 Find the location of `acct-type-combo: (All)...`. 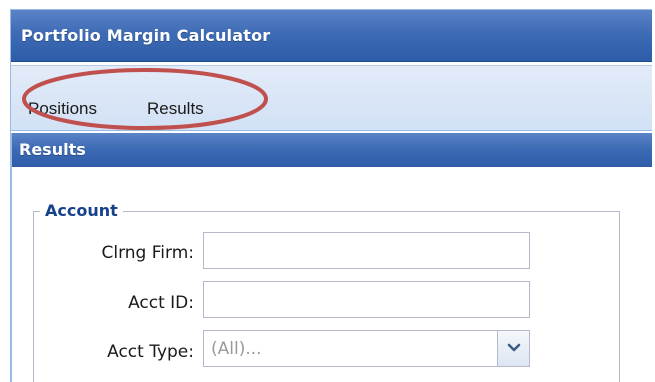

acct-type-combo: (All)... is located at coordinates (366, 348).